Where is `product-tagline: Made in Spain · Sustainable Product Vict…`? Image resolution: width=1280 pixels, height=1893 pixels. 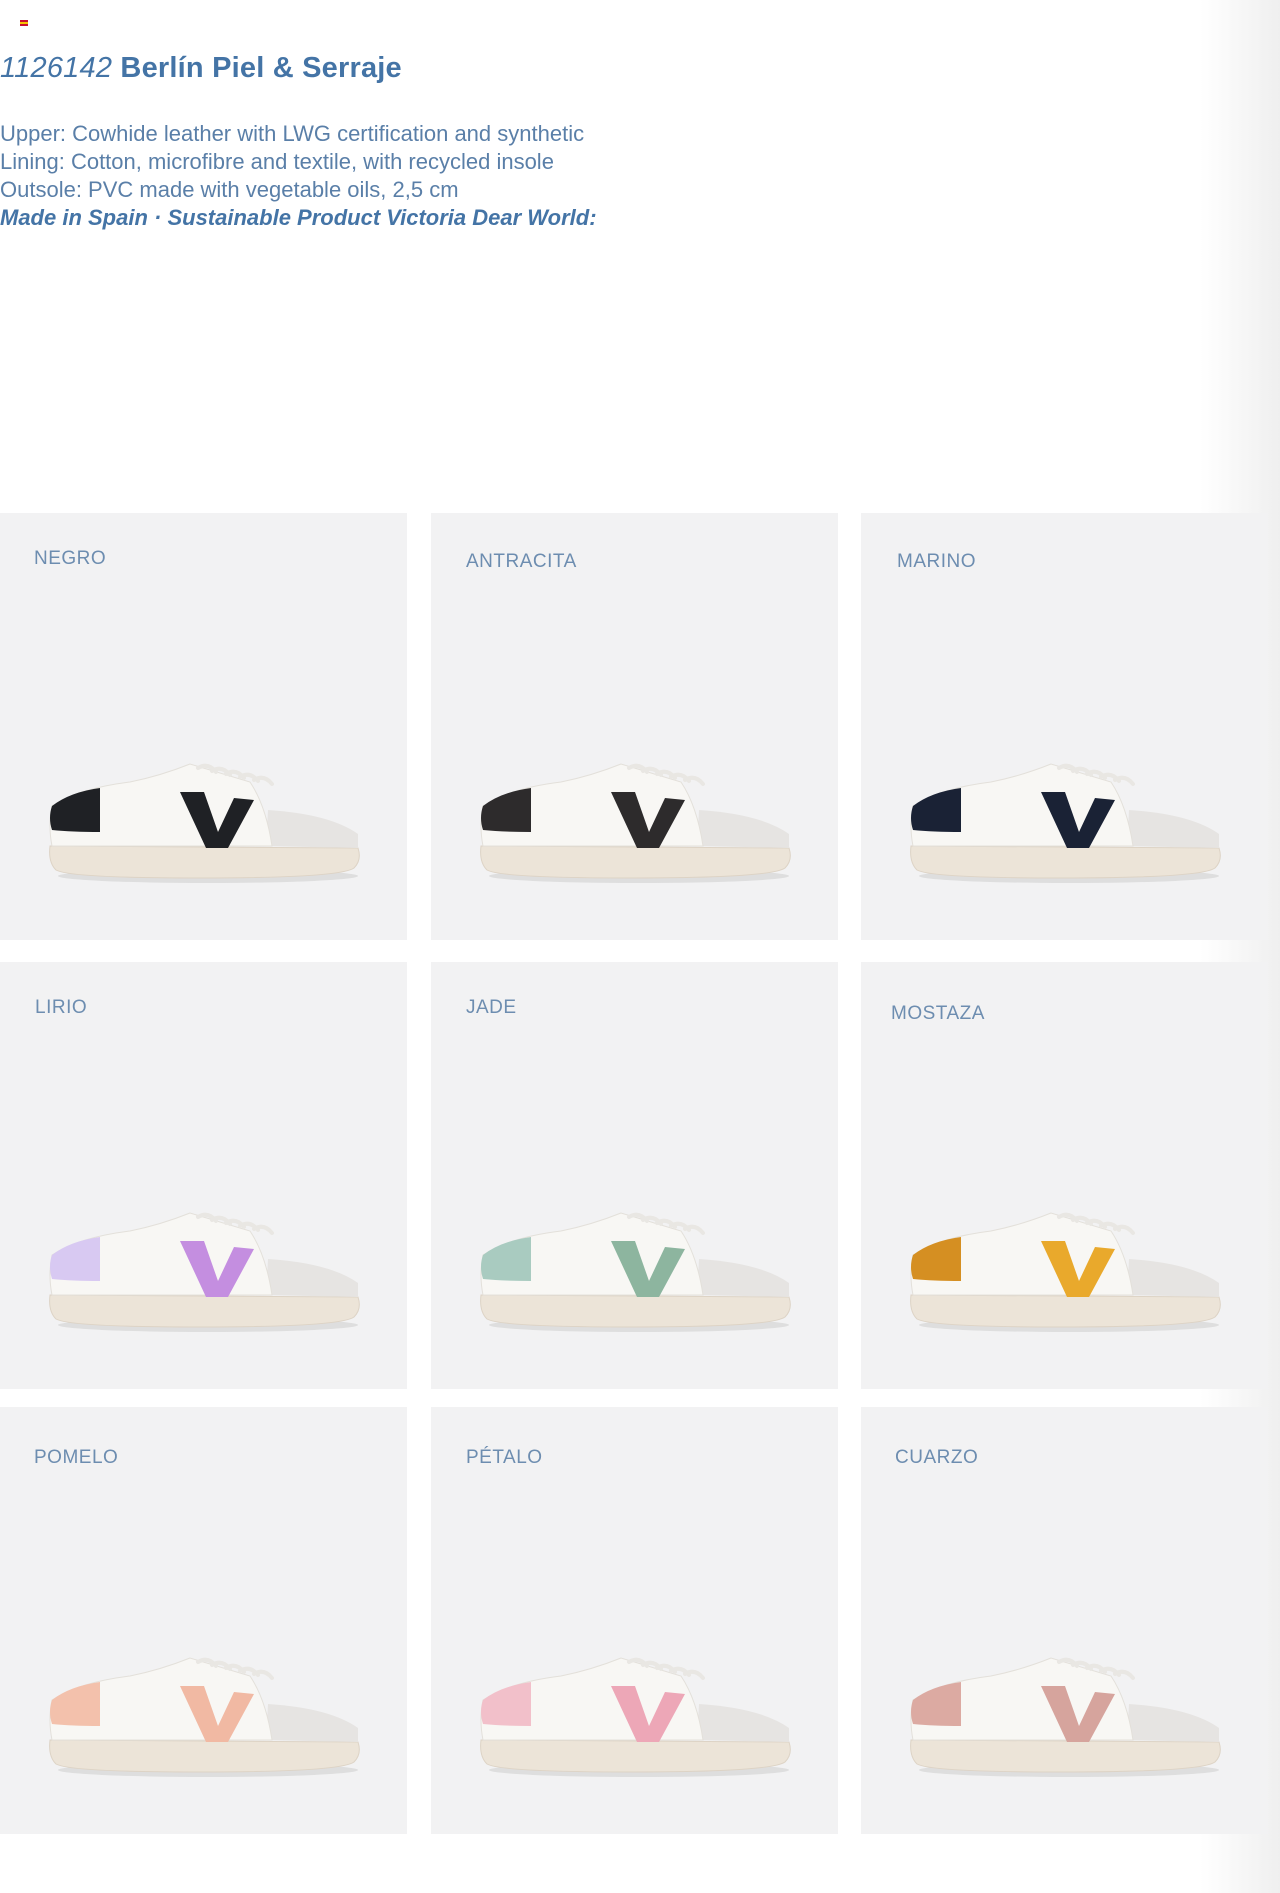 product-tagline: Made in Spain · Sustainable Product Vict… is located at coordinates (298, 217).